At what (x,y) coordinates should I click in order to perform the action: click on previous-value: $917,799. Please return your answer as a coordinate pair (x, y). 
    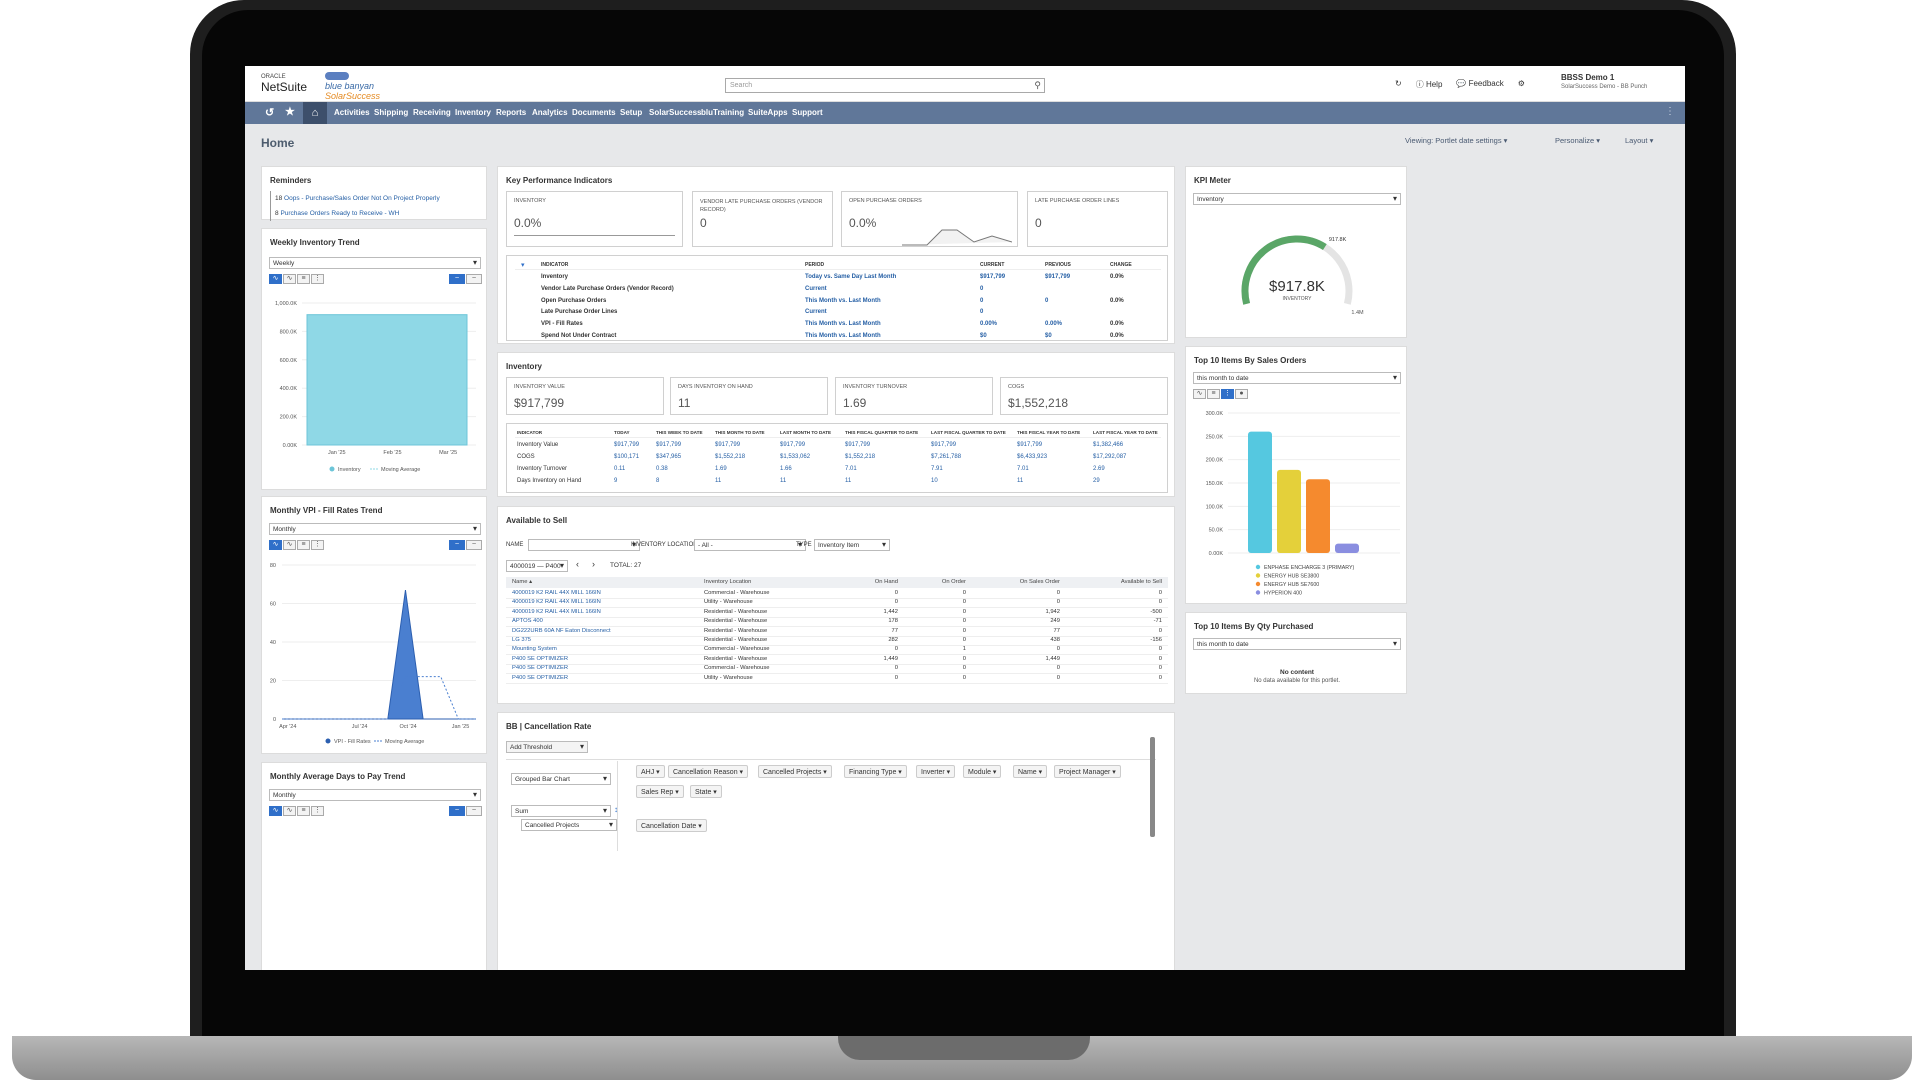
    Looking at the image, I should click on (1057, 277).